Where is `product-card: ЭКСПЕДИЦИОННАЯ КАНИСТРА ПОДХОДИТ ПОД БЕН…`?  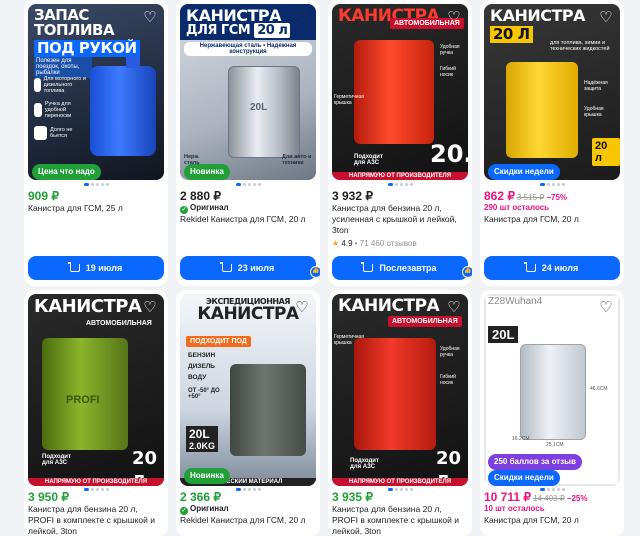 product-card: ЭКСПЕДИЦИОННАЯ КАНИСТРА ПОДХОДИТ ПОД БЕН… is located at coordinates (248, 413).